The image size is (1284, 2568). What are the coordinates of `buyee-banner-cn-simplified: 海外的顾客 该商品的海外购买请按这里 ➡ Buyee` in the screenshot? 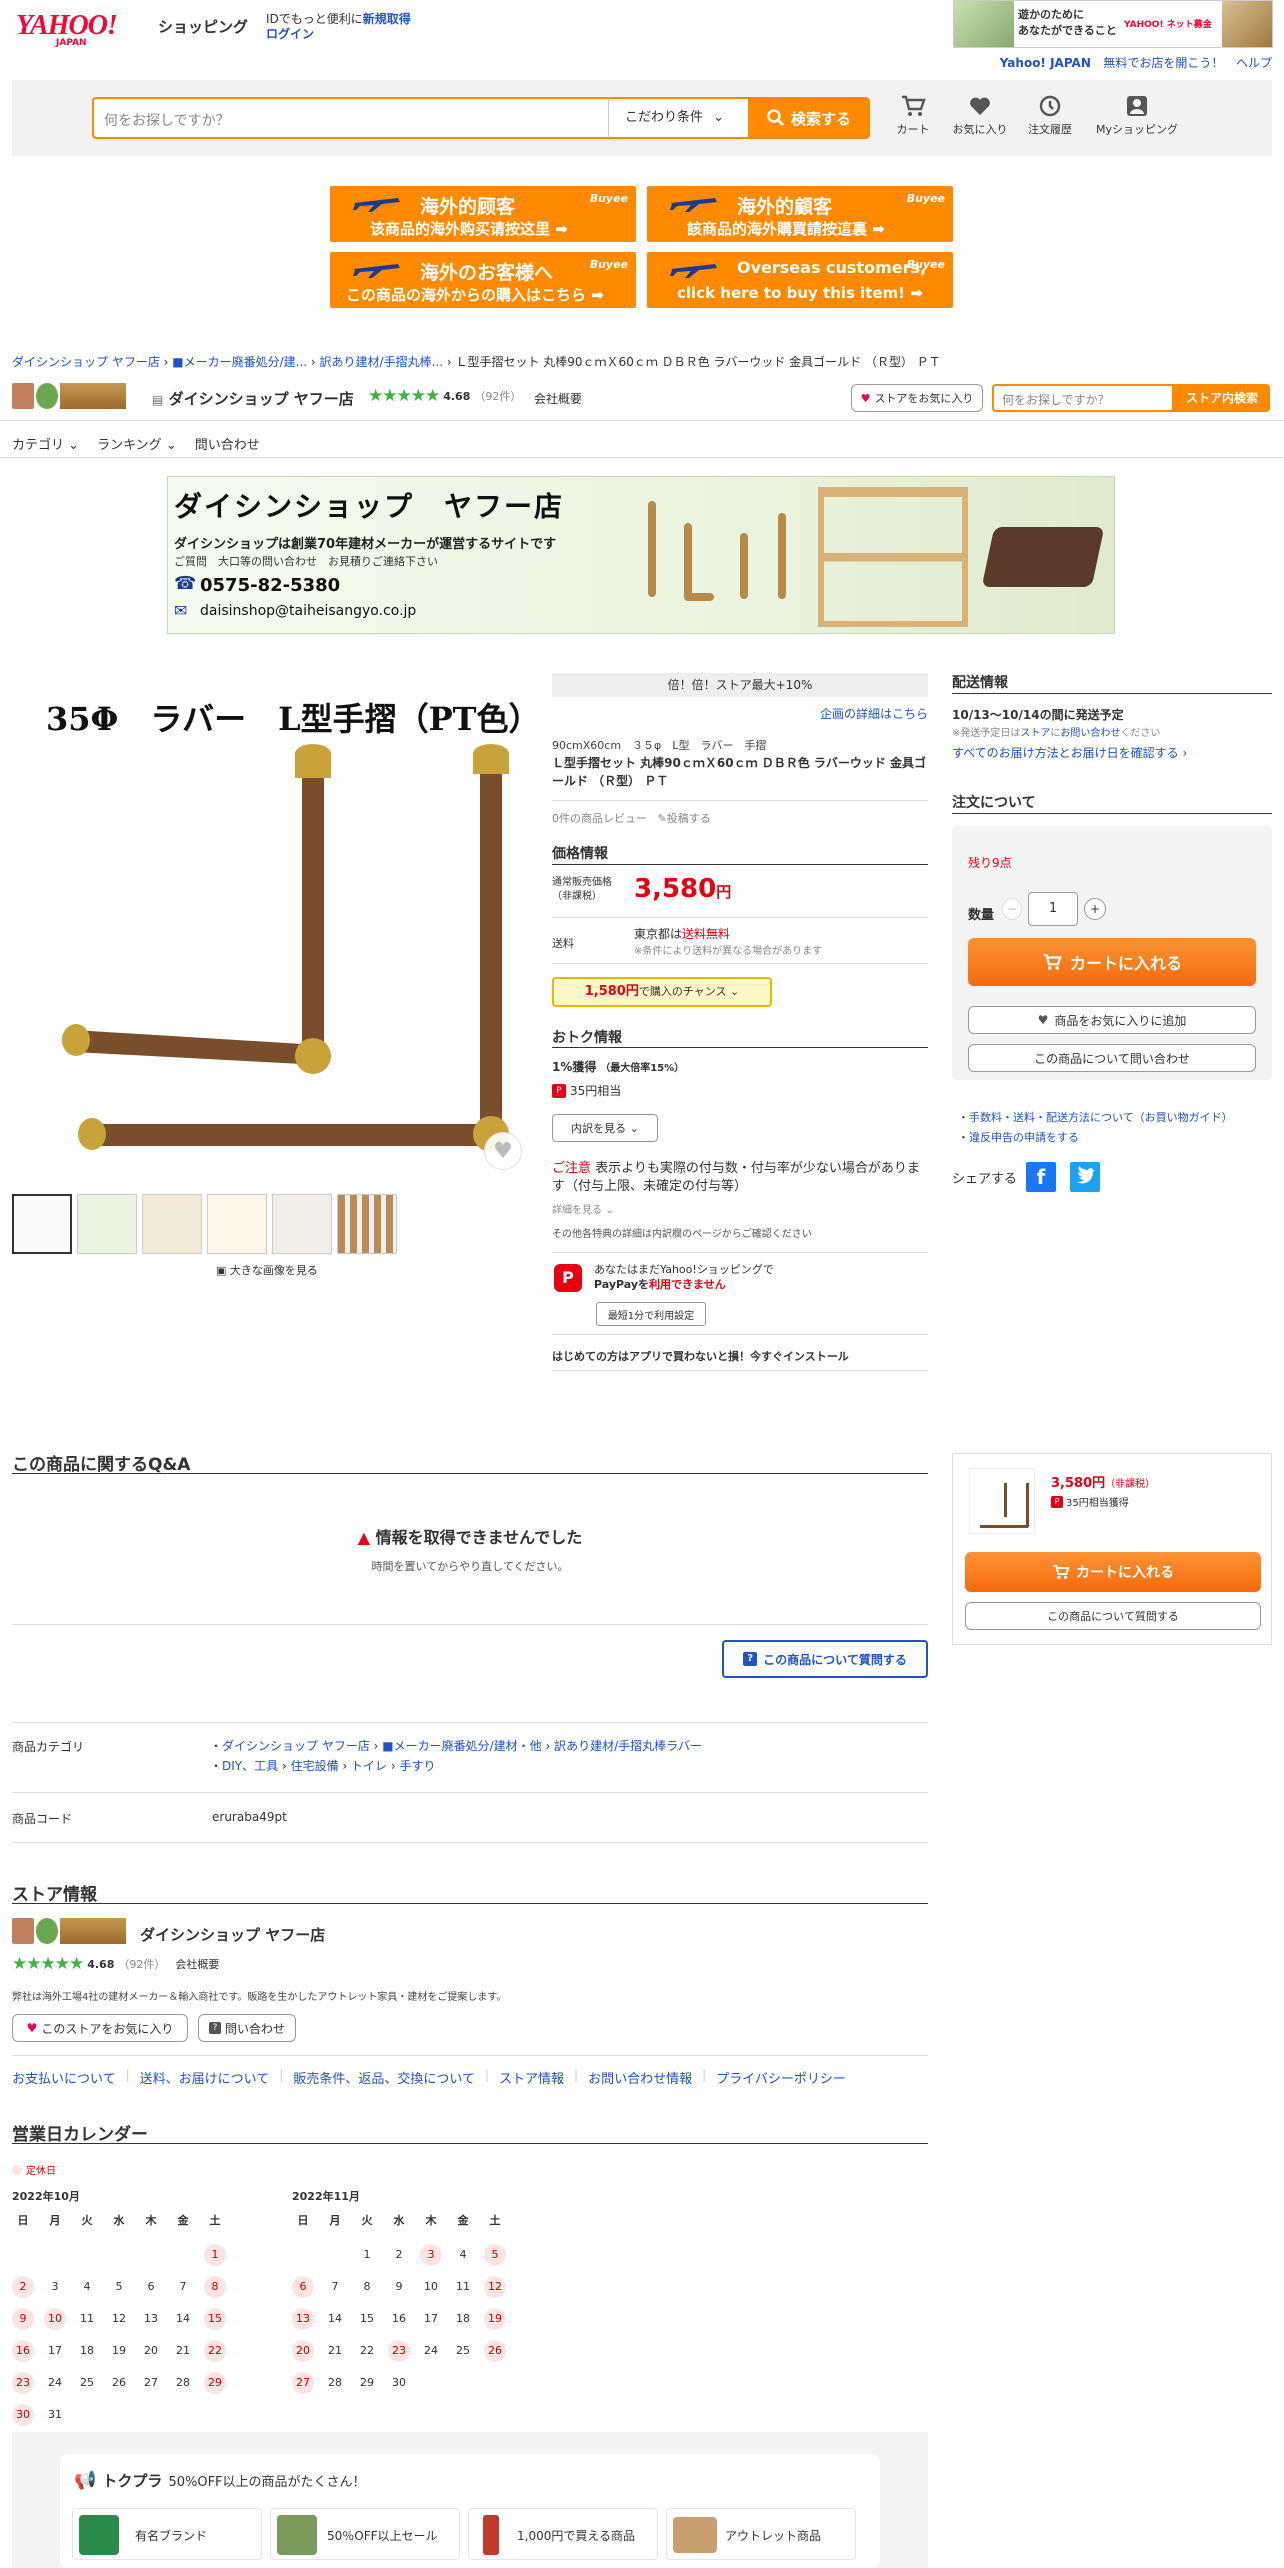 It's located at (483, 214).